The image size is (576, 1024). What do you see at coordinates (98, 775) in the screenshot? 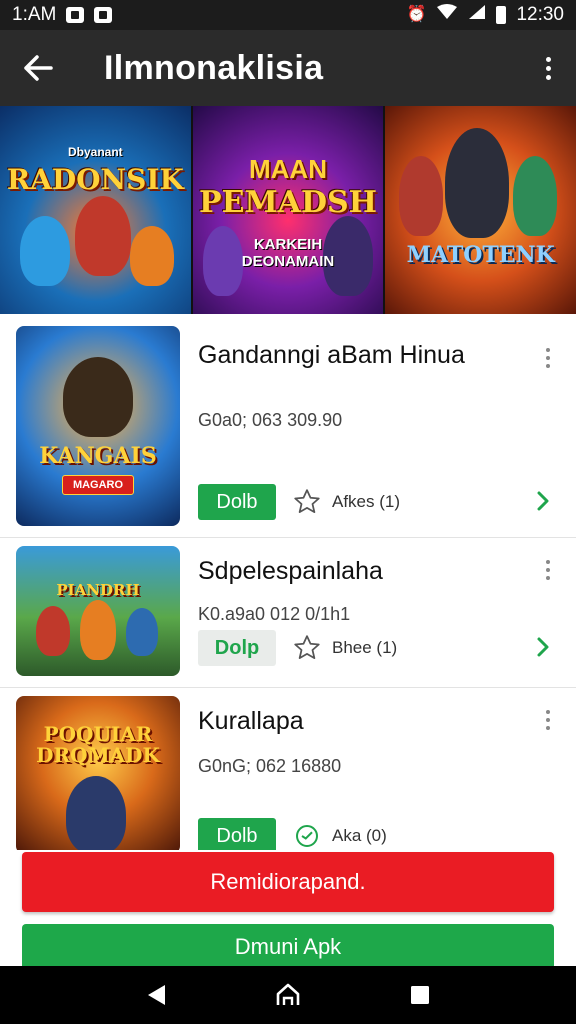
I see `game-thumbnail: POQUIAR DRQMADK` at bounding box center [98, 775].